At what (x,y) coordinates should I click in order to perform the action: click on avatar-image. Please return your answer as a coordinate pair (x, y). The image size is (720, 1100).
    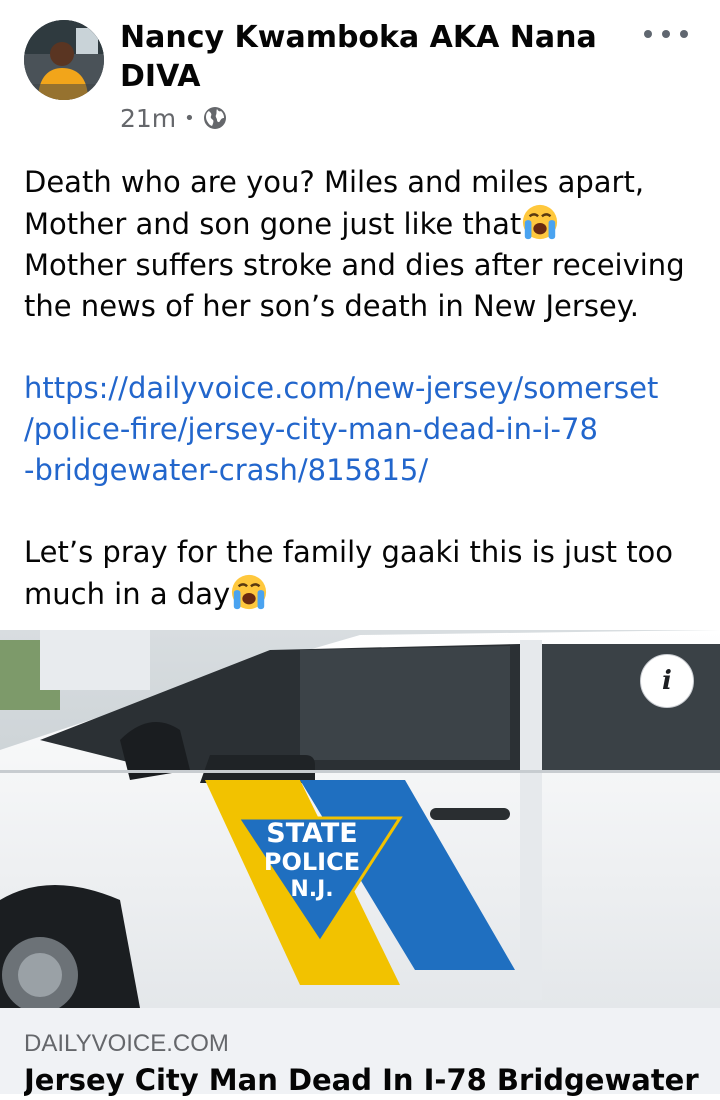
    Looking at the image, I should click on (64, 60).